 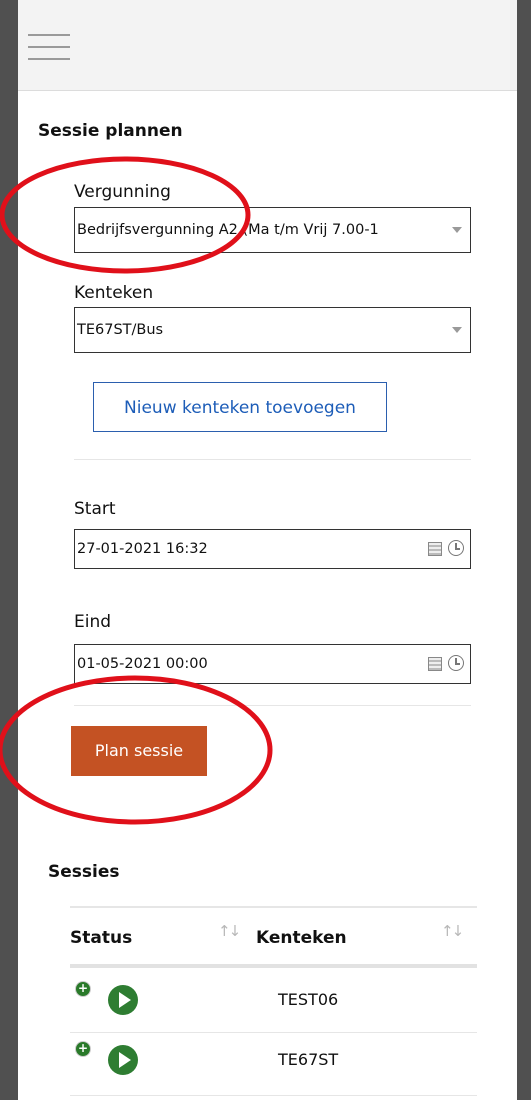 What do you see at coordinates (136, 750) in the screenshot?
I see `annotation-circle-plan-sessie` at bounding box center [136, 750].